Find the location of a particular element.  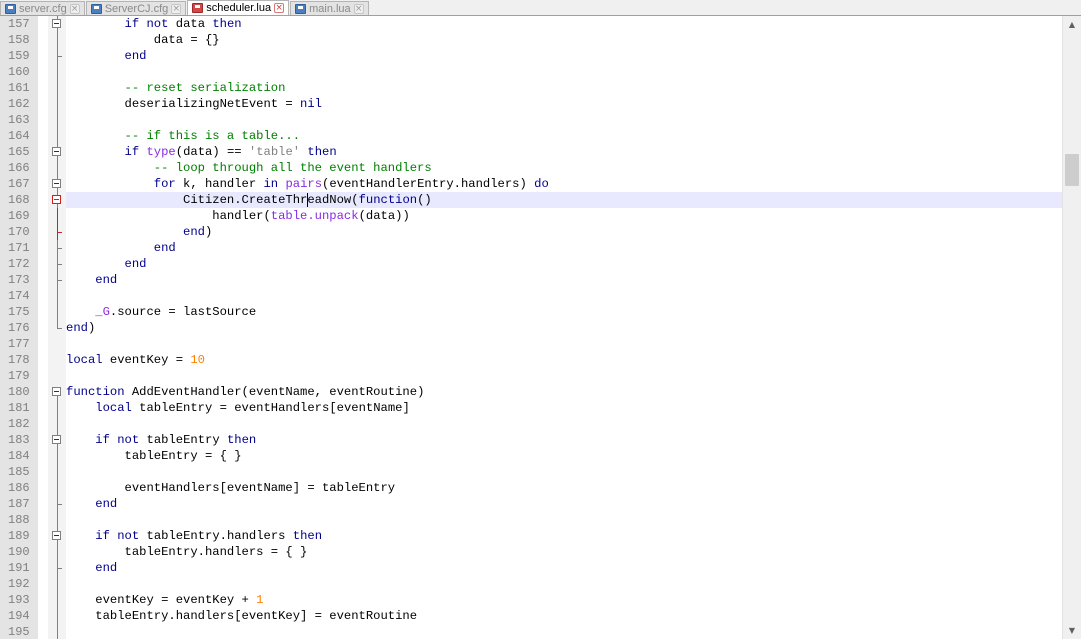

code-line: 190 tableEntry.handlers = { } is located at coordinates (531, 552).